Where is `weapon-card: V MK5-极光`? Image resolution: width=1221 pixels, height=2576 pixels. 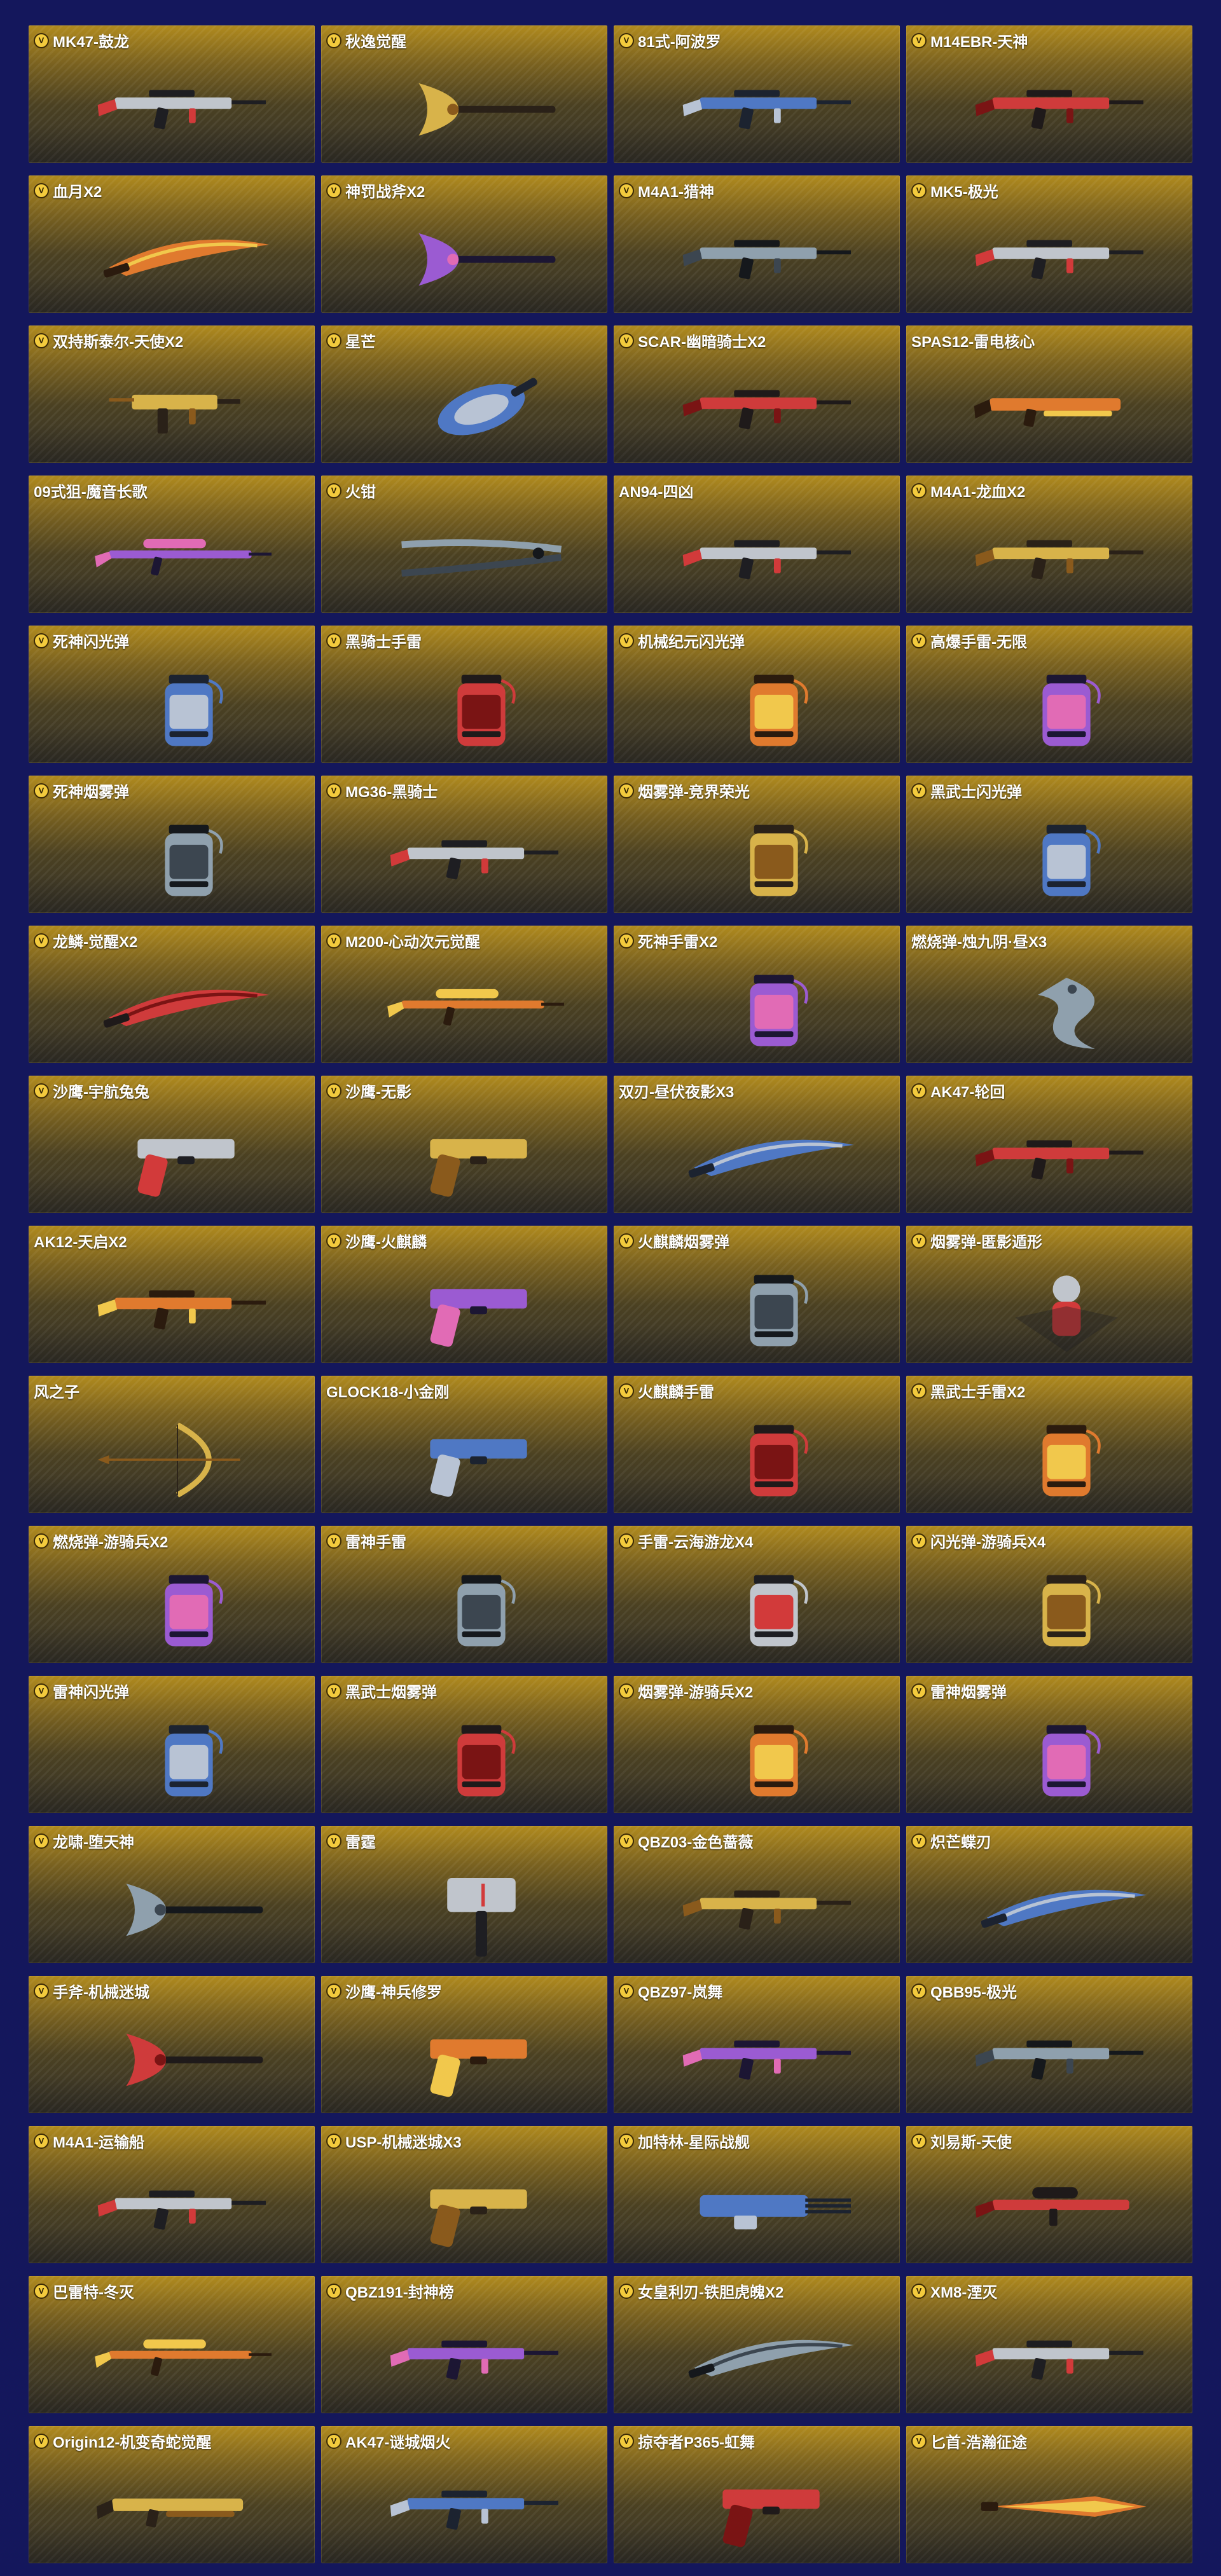
weapon-card: V MK5-极光 is located at coordinates (1049, 244).